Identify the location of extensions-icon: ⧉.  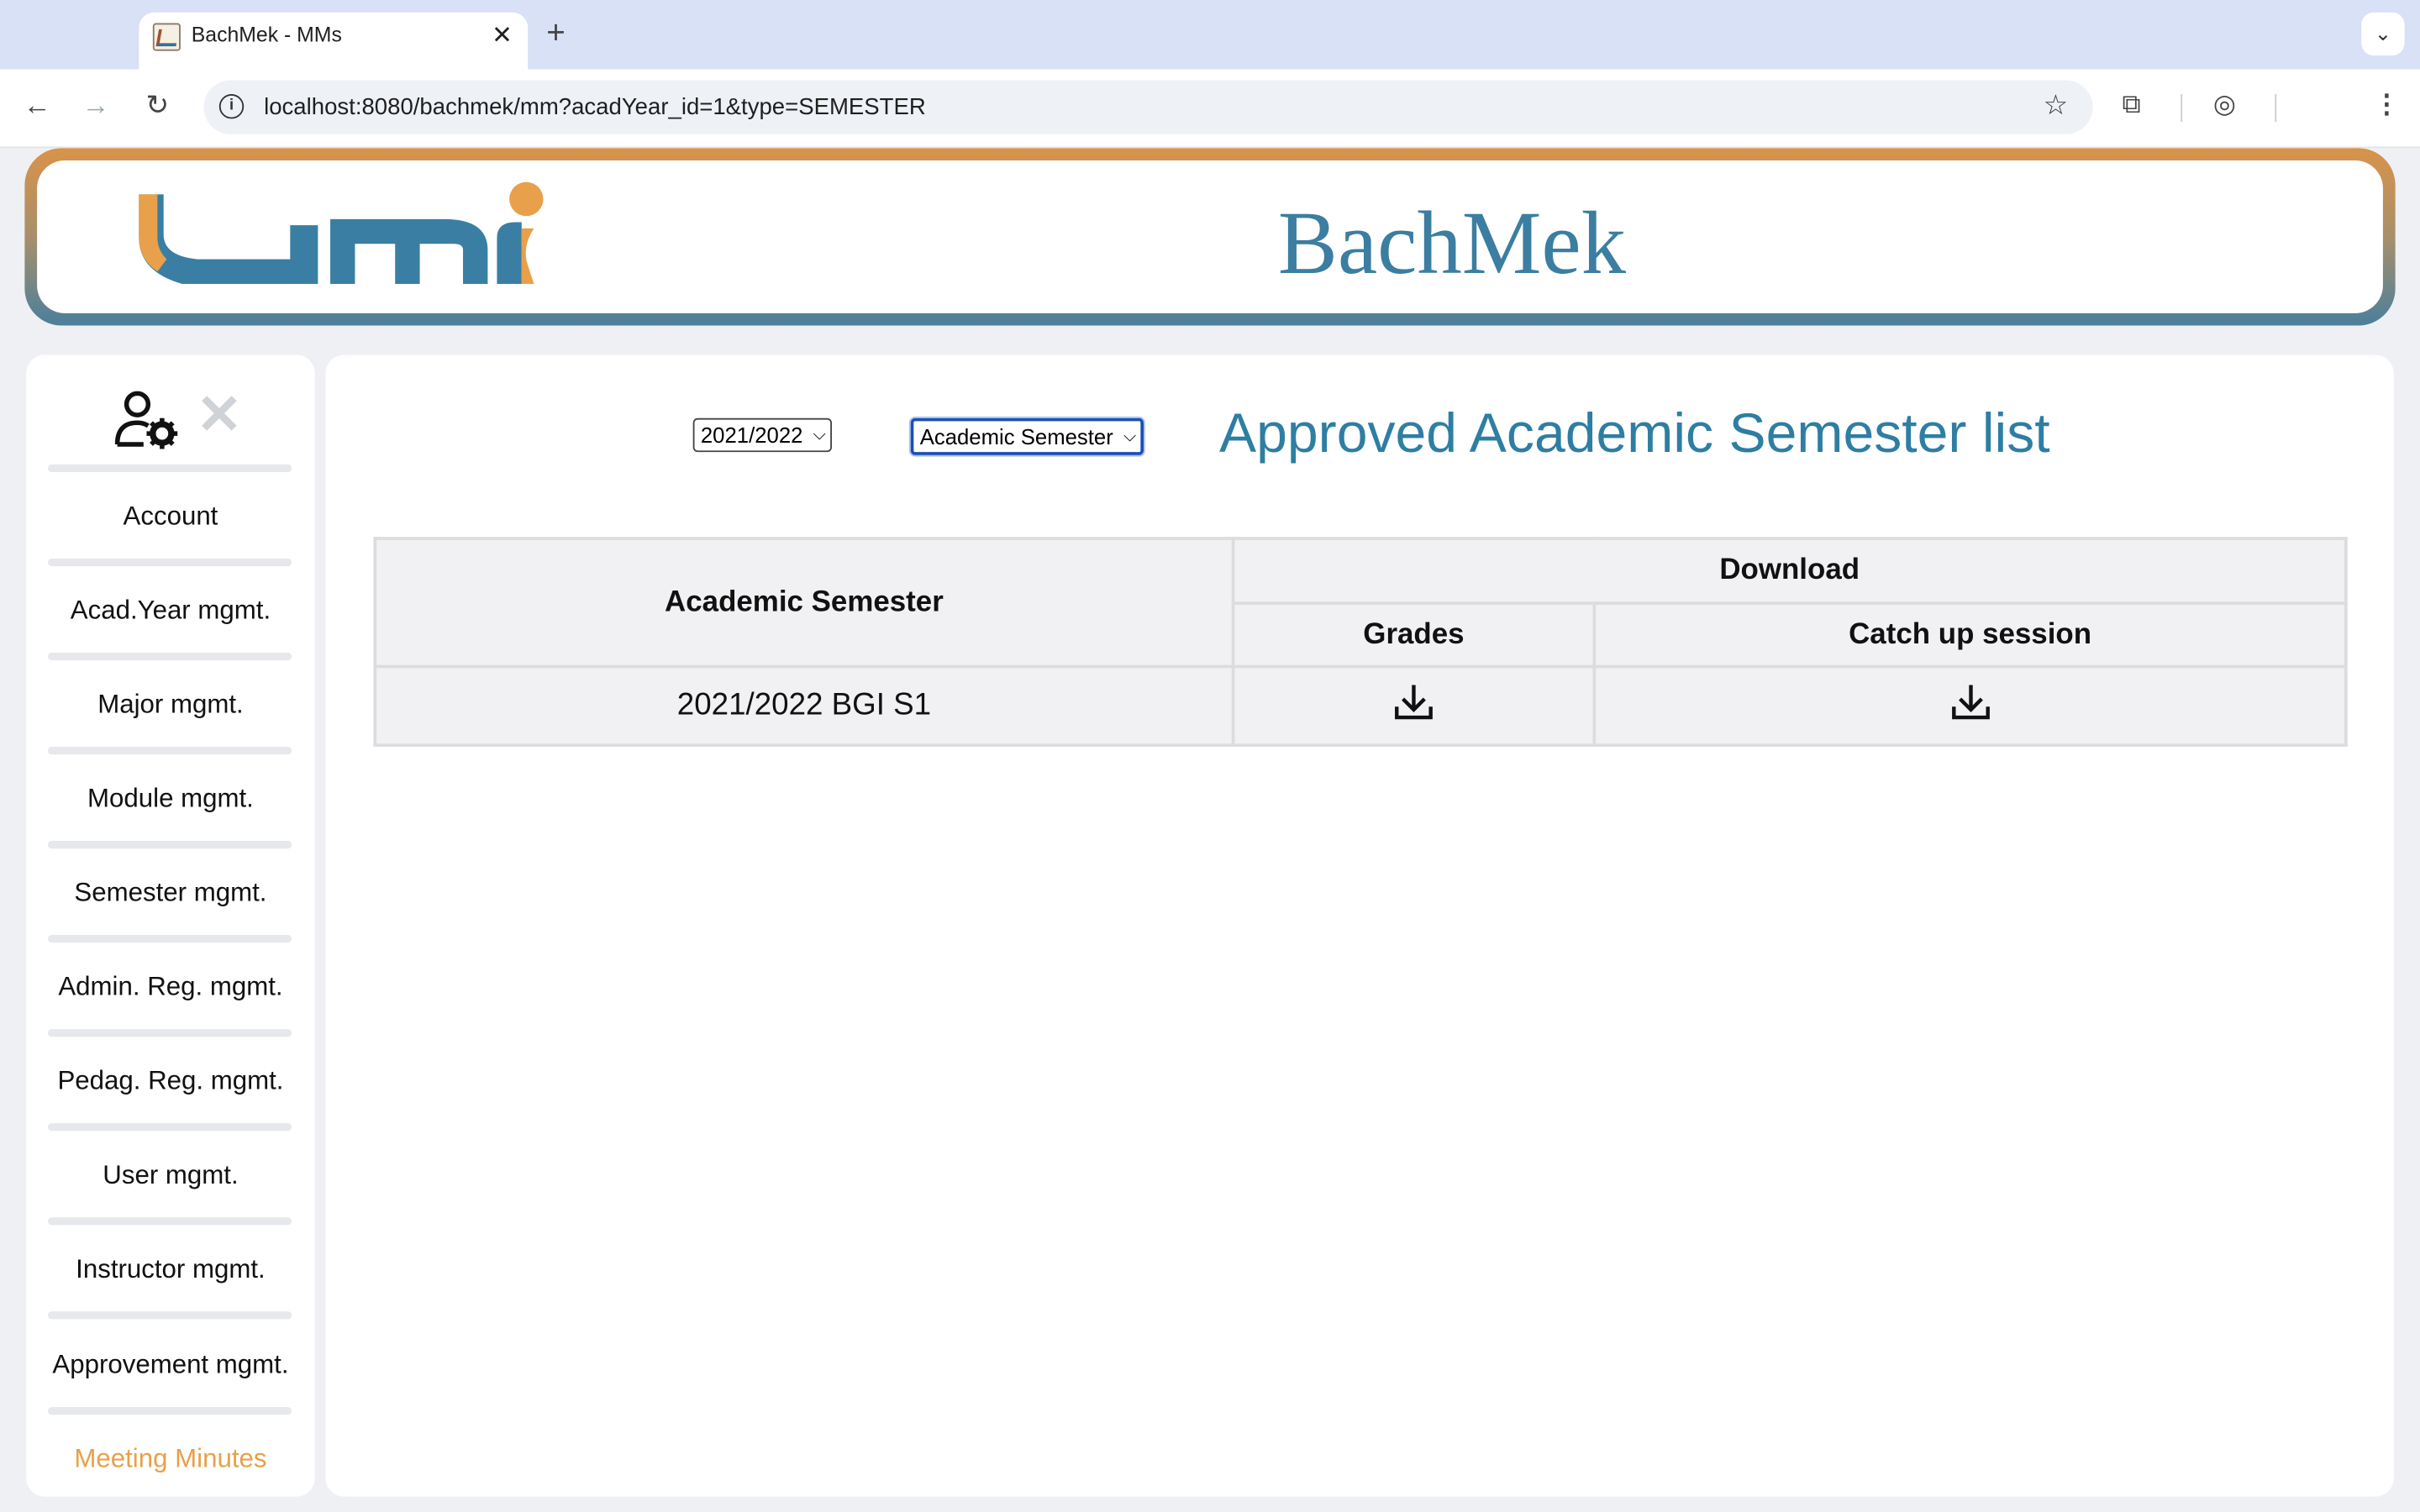
(2132, 105).